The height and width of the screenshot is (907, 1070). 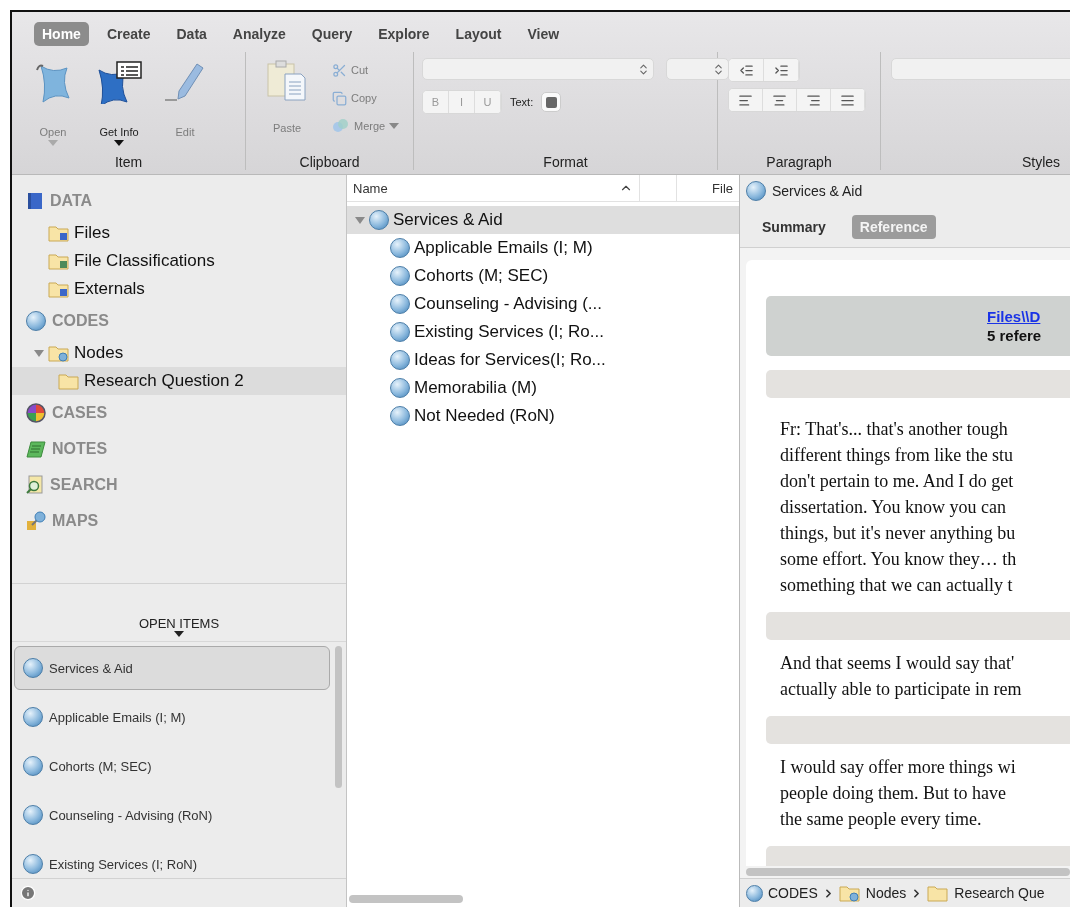 What do you see at coordinates (543, 34) in the screenshot?
I see `ribbon-tab: View` at bounding box center [543, 34].